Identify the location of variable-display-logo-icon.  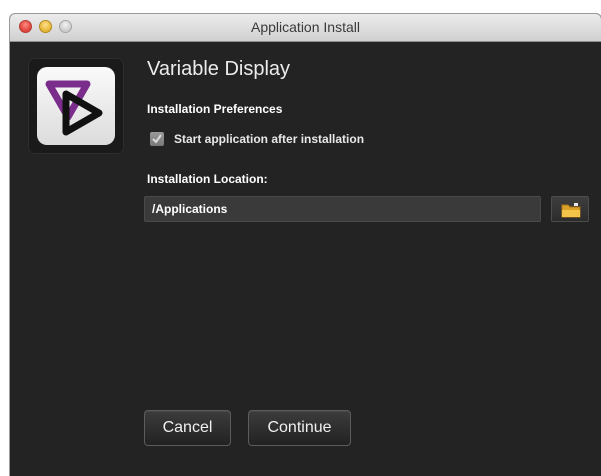
(76, 106).